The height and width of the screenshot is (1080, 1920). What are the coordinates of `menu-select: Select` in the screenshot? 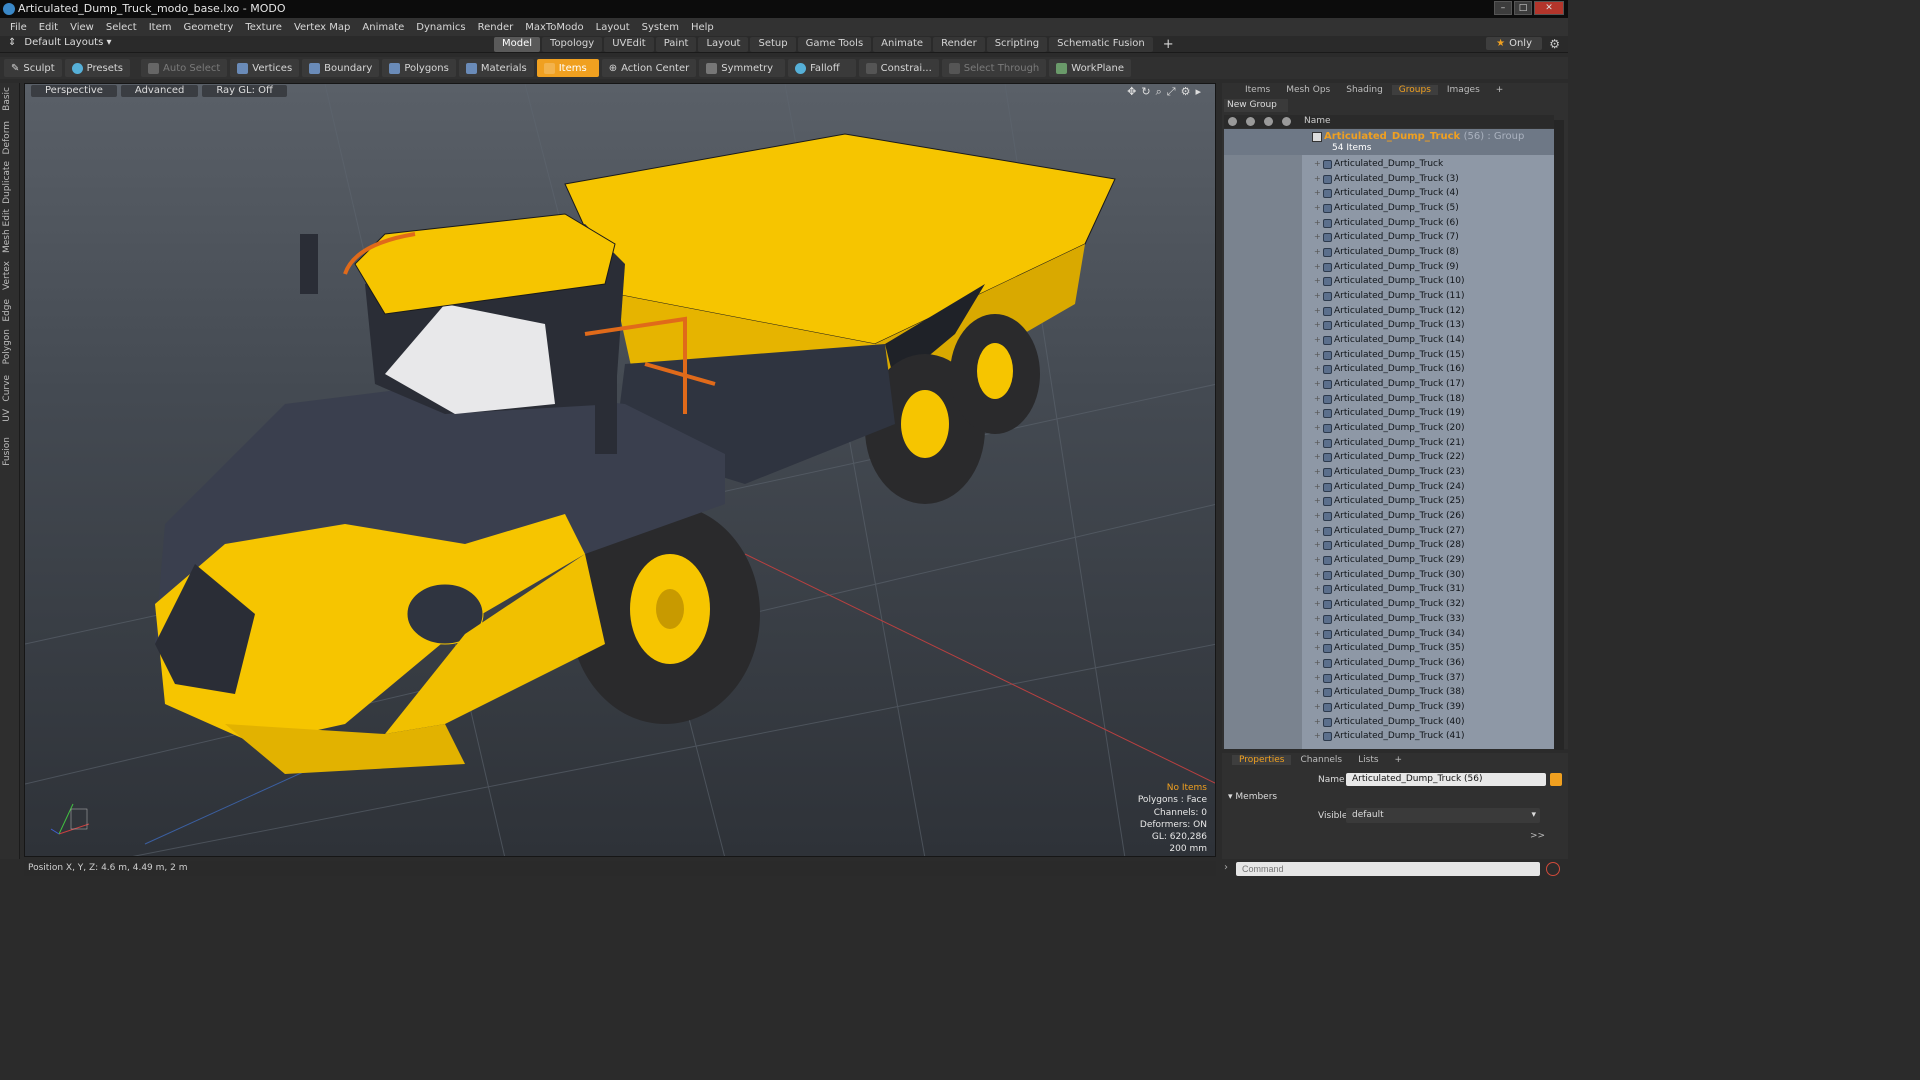 It's located at (121, 27).